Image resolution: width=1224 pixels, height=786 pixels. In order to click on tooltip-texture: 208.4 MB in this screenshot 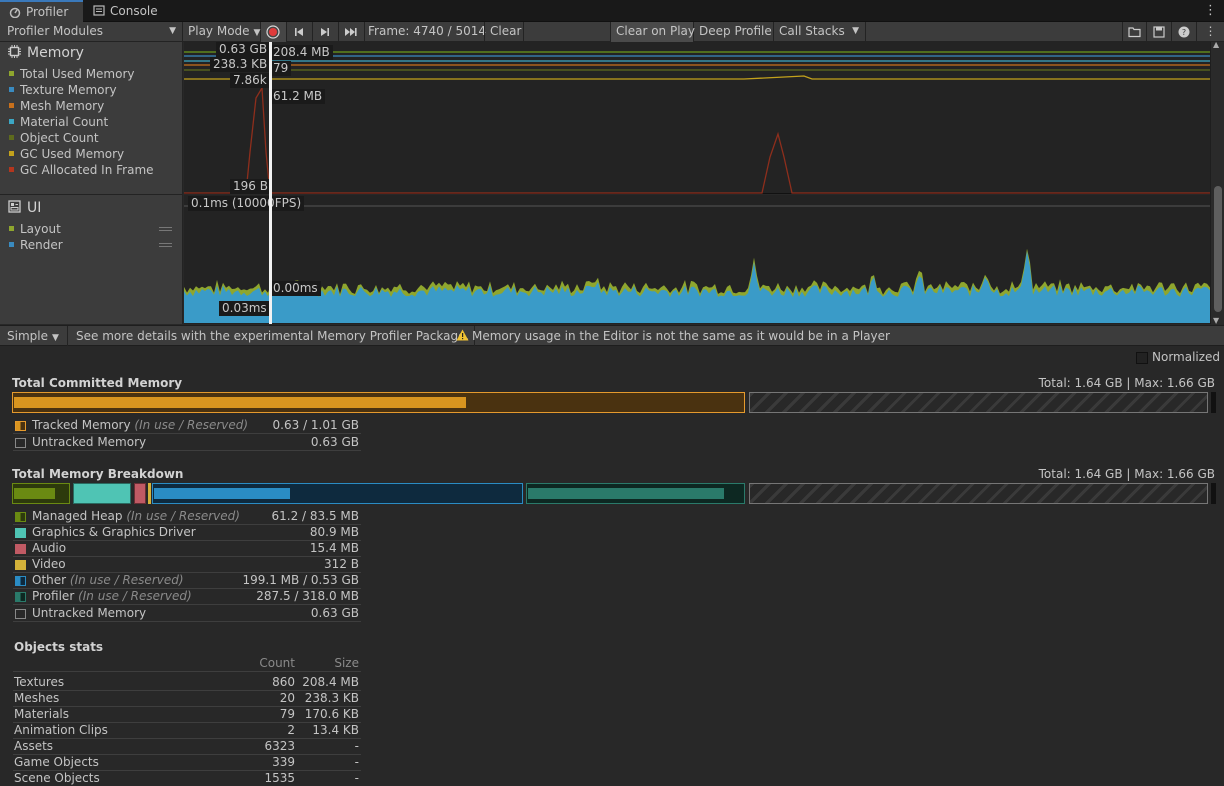, I will do `click(301, 52)`.